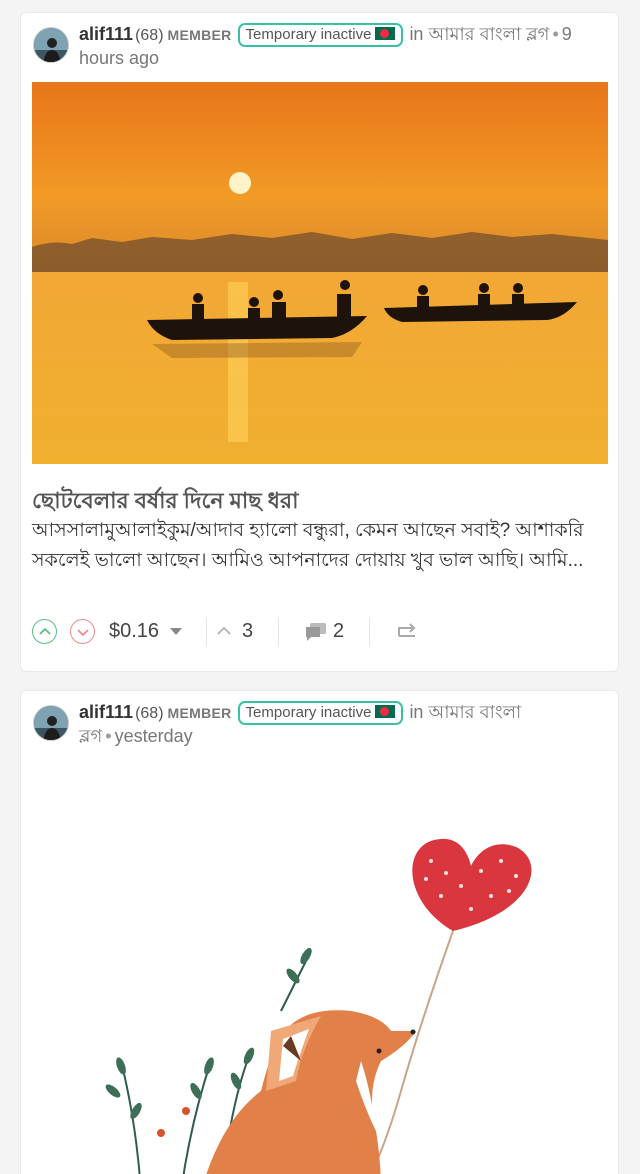 The image size is (640, 1174). I want to click on chevron-down-icon, so click(82, 632).